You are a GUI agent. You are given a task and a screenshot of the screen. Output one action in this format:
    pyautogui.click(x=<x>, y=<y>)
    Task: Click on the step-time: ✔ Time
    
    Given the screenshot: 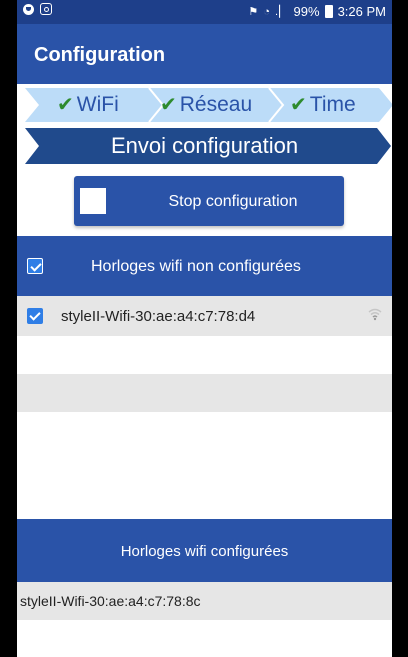 What is the action you would take?
    pyautogui.click(x=323, y=105)
    